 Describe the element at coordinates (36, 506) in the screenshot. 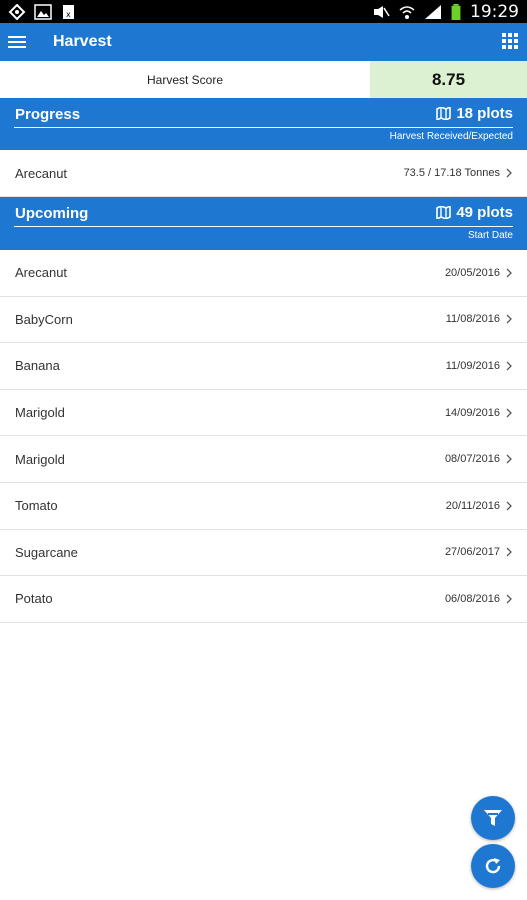

I see `crop-name: Tomato` at that location.